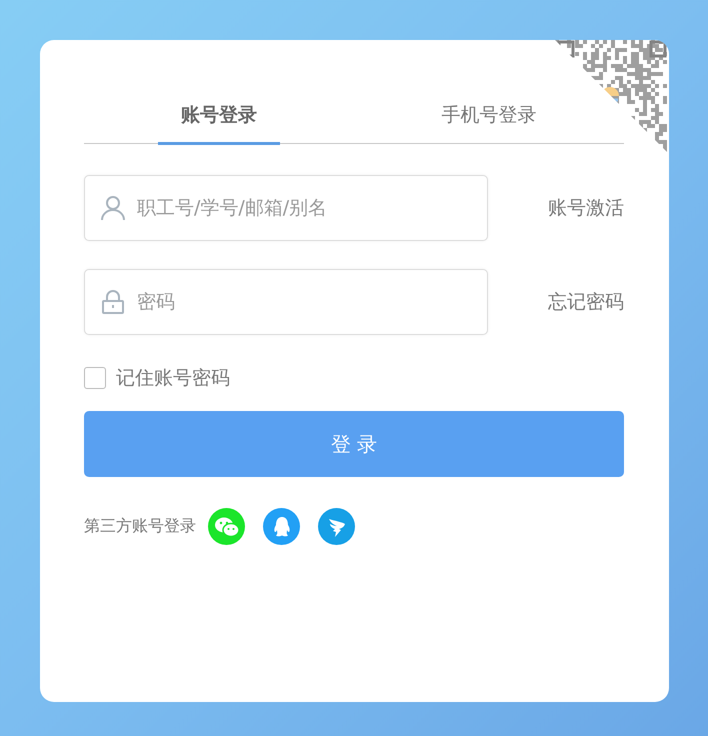 This screenshot has height=736, width=708. What do you see at coordinates (586, 208) in the screenshot?
I see `activate-account-link: 账号激活` at bounding box center [586, 208].